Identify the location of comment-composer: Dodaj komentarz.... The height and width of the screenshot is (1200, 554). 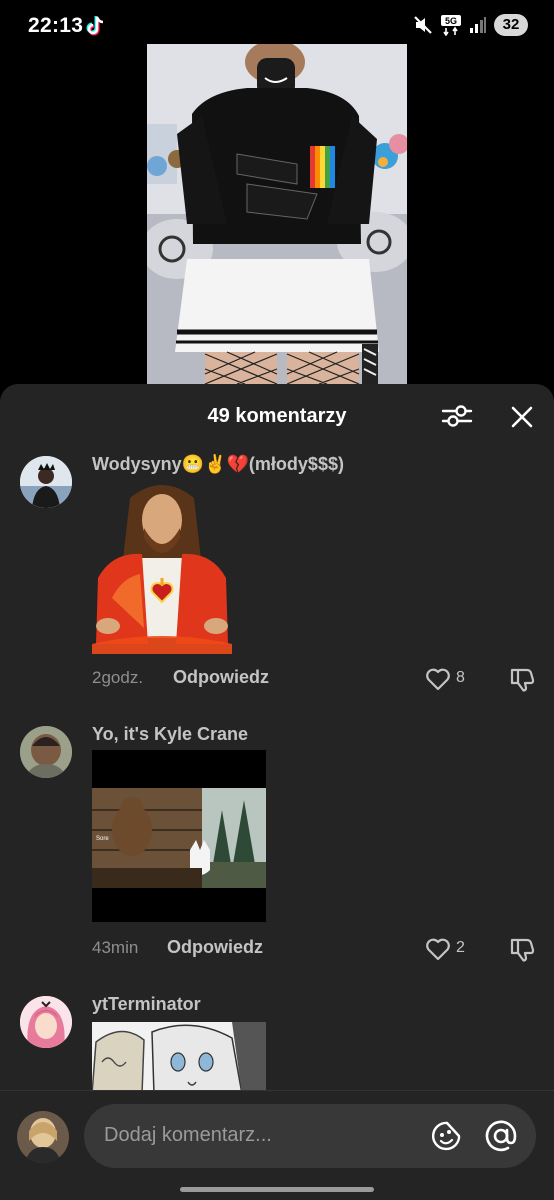
(277, 1145).